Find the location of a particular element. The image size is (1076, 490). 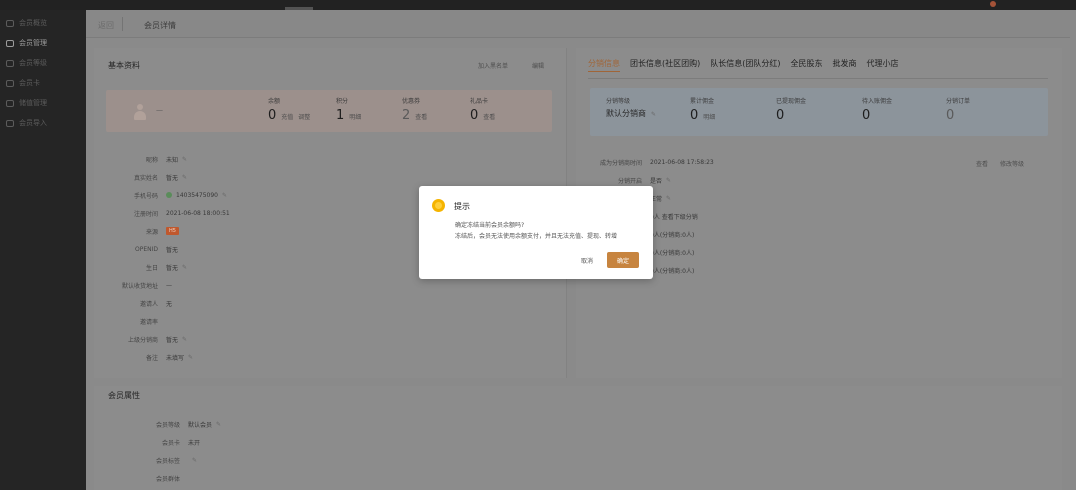

cancel-button: 取消 is located at coordinates (587, 260).